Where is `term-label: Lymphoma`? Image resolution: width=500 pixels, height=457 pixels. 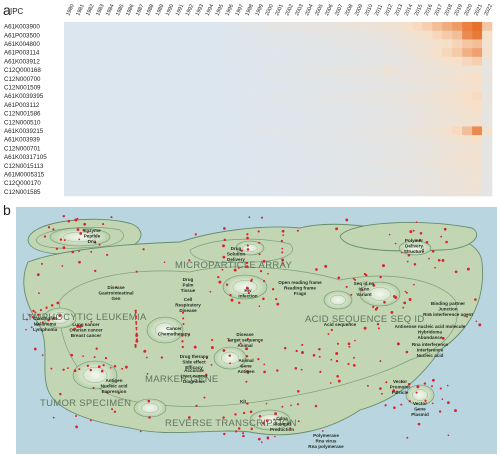 term-label: Lymphoma is located at coordinates (45, 329).